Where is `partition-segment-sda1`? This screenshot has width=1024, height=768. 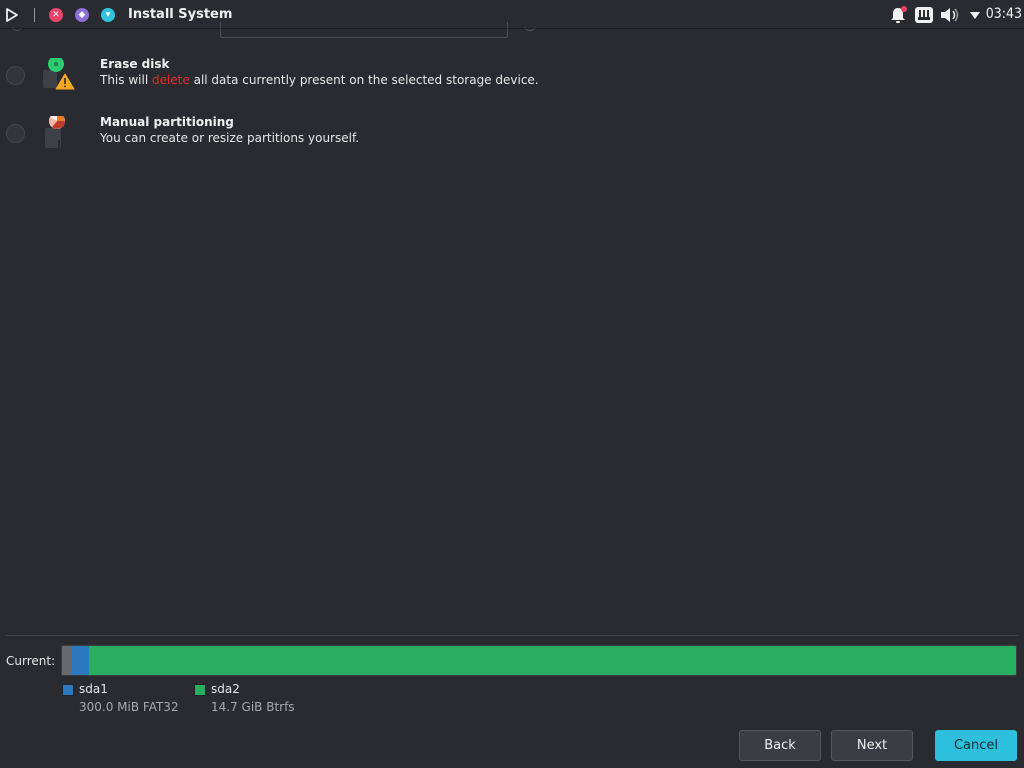 partition-segment-sda1 is located at coordinates (79, 660).